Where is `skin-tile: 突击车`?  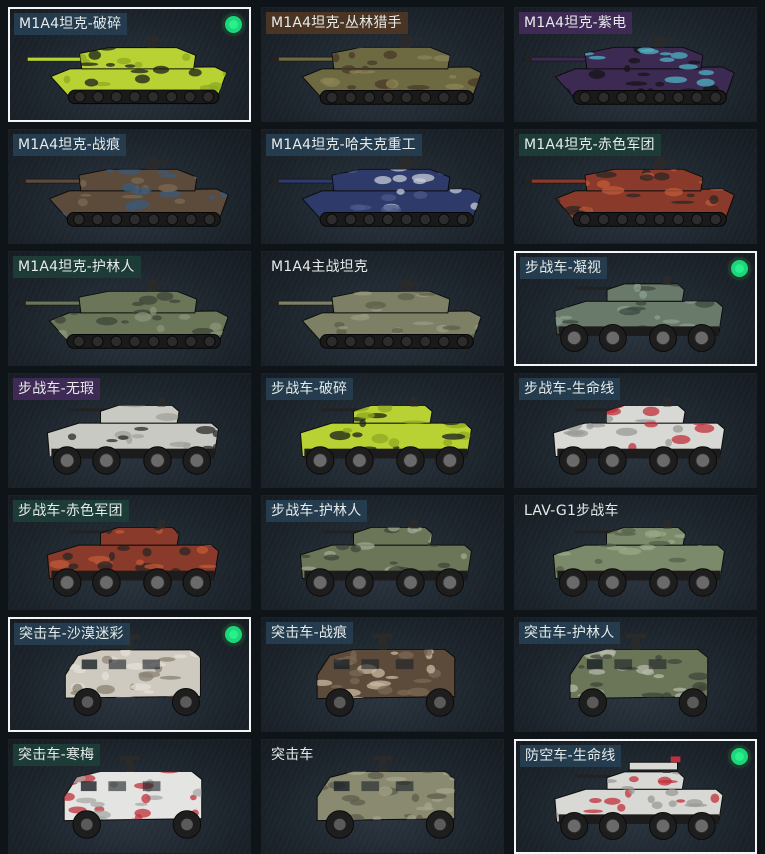 skin-tile: 突击车 is located at coordinates (382, 796).